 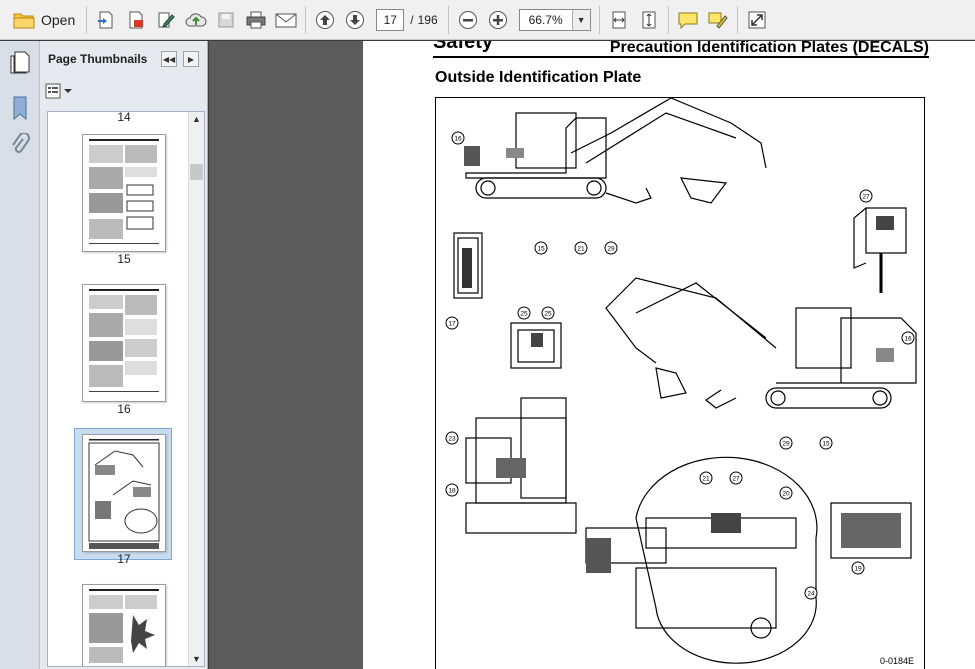 I want to click on callout-number: 27, so click(x=866, y=197).